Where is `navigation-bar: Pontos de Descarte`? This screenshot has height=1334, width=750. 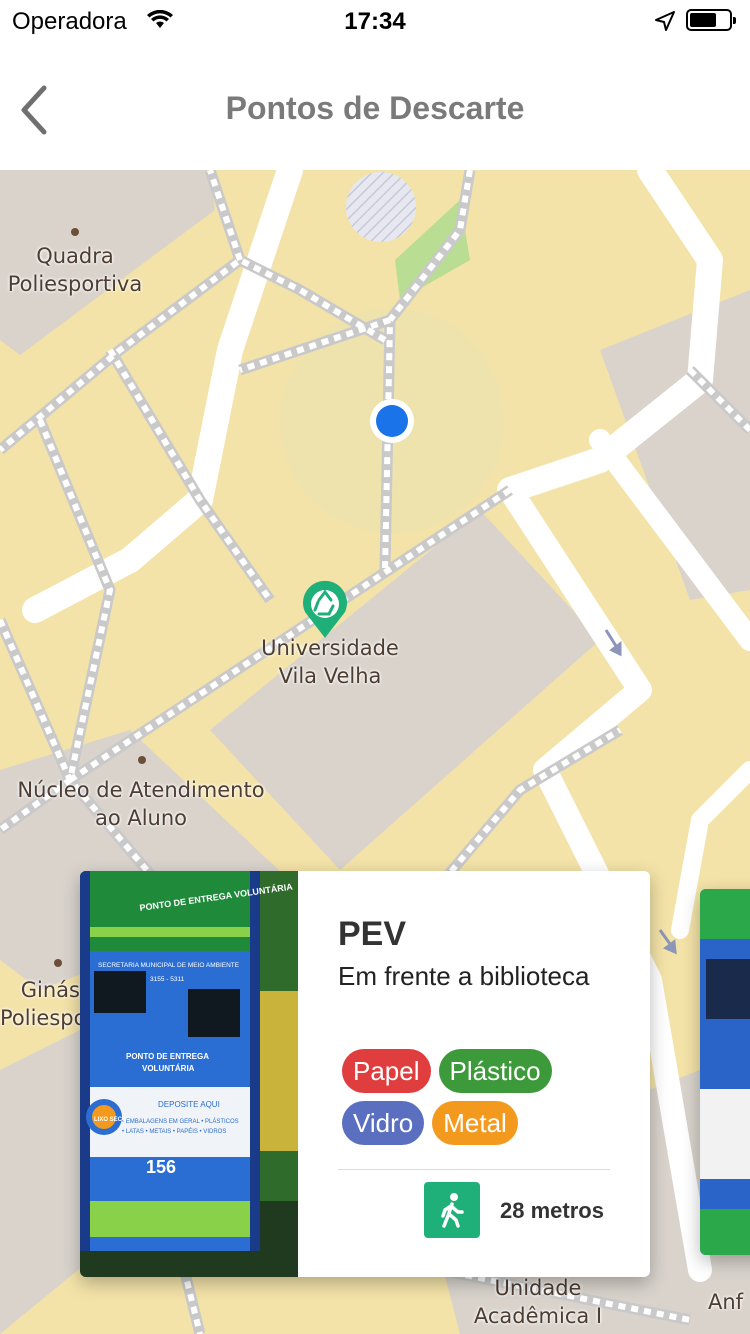 navigation-bar: Pontos de Descarte is located at coordinates (375, 105).